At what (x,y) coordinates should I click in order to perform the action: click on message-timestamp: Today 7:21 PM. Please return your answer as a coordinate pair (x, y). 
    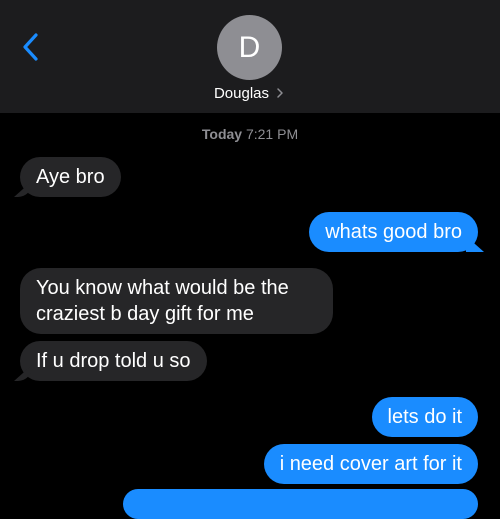
    Looking at the image, I should click on (250, 134).